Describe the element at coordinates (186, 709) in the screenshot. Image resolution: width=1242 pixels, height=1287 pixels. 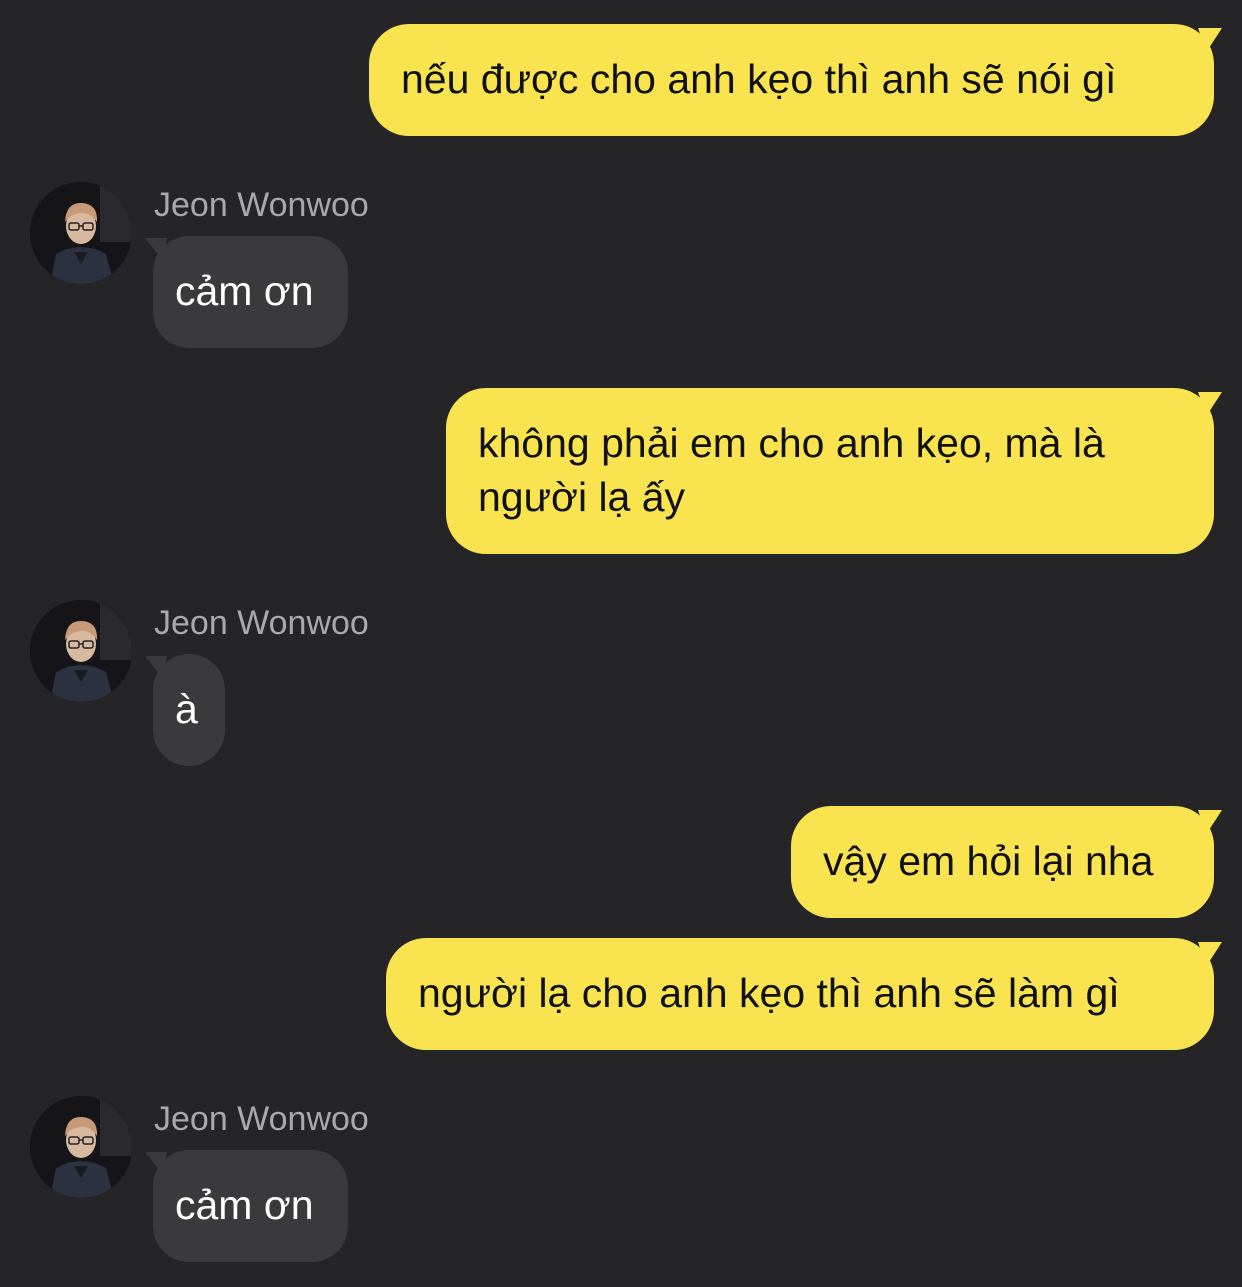
I see `message-text: à` at that location.